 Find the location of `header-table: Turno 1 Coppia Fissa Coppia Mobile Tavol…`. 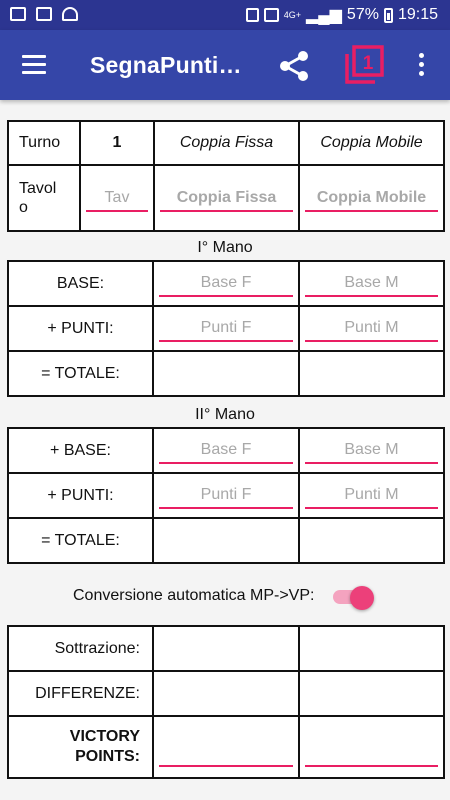

header-table: Turno 1 Coppia Fissa Coppia Mobile Tavol… is located at coordinates (226, 176).